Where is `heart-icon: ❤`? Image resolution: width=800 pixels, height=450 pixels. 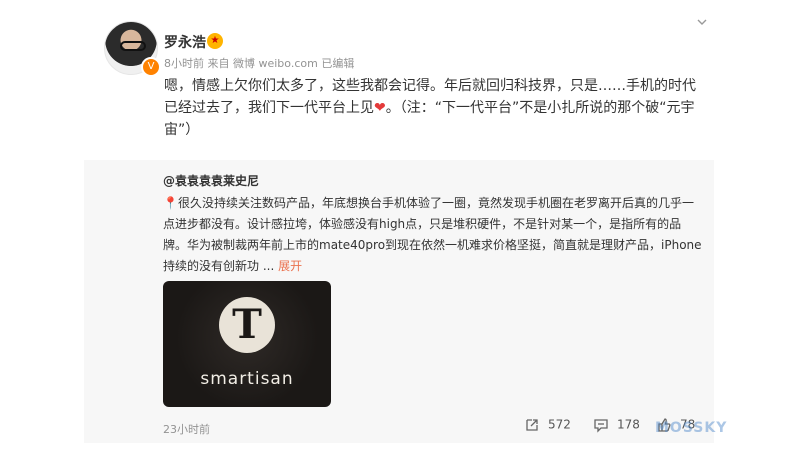
heart-icon: ❤ is located at coordinates (380, 108).